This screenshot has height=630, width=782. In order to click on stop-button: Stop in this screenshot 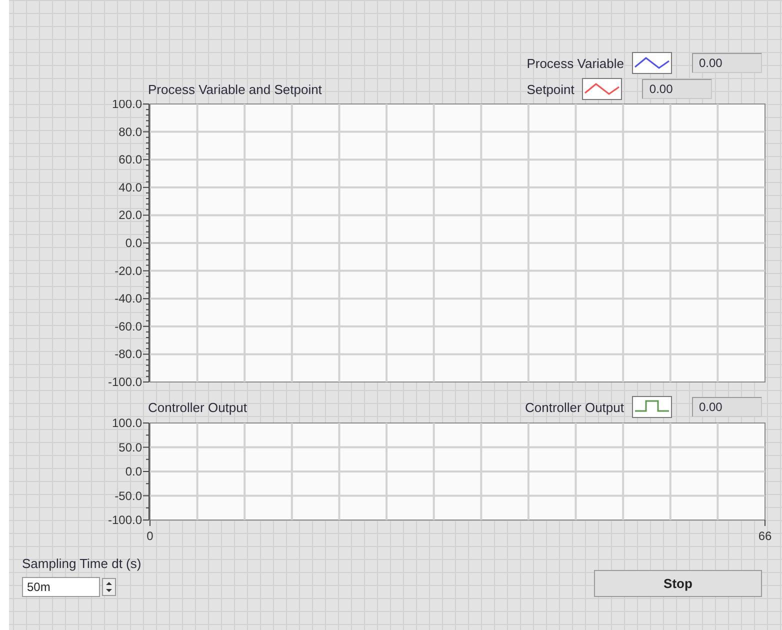, I will do `click(678, 583)`.